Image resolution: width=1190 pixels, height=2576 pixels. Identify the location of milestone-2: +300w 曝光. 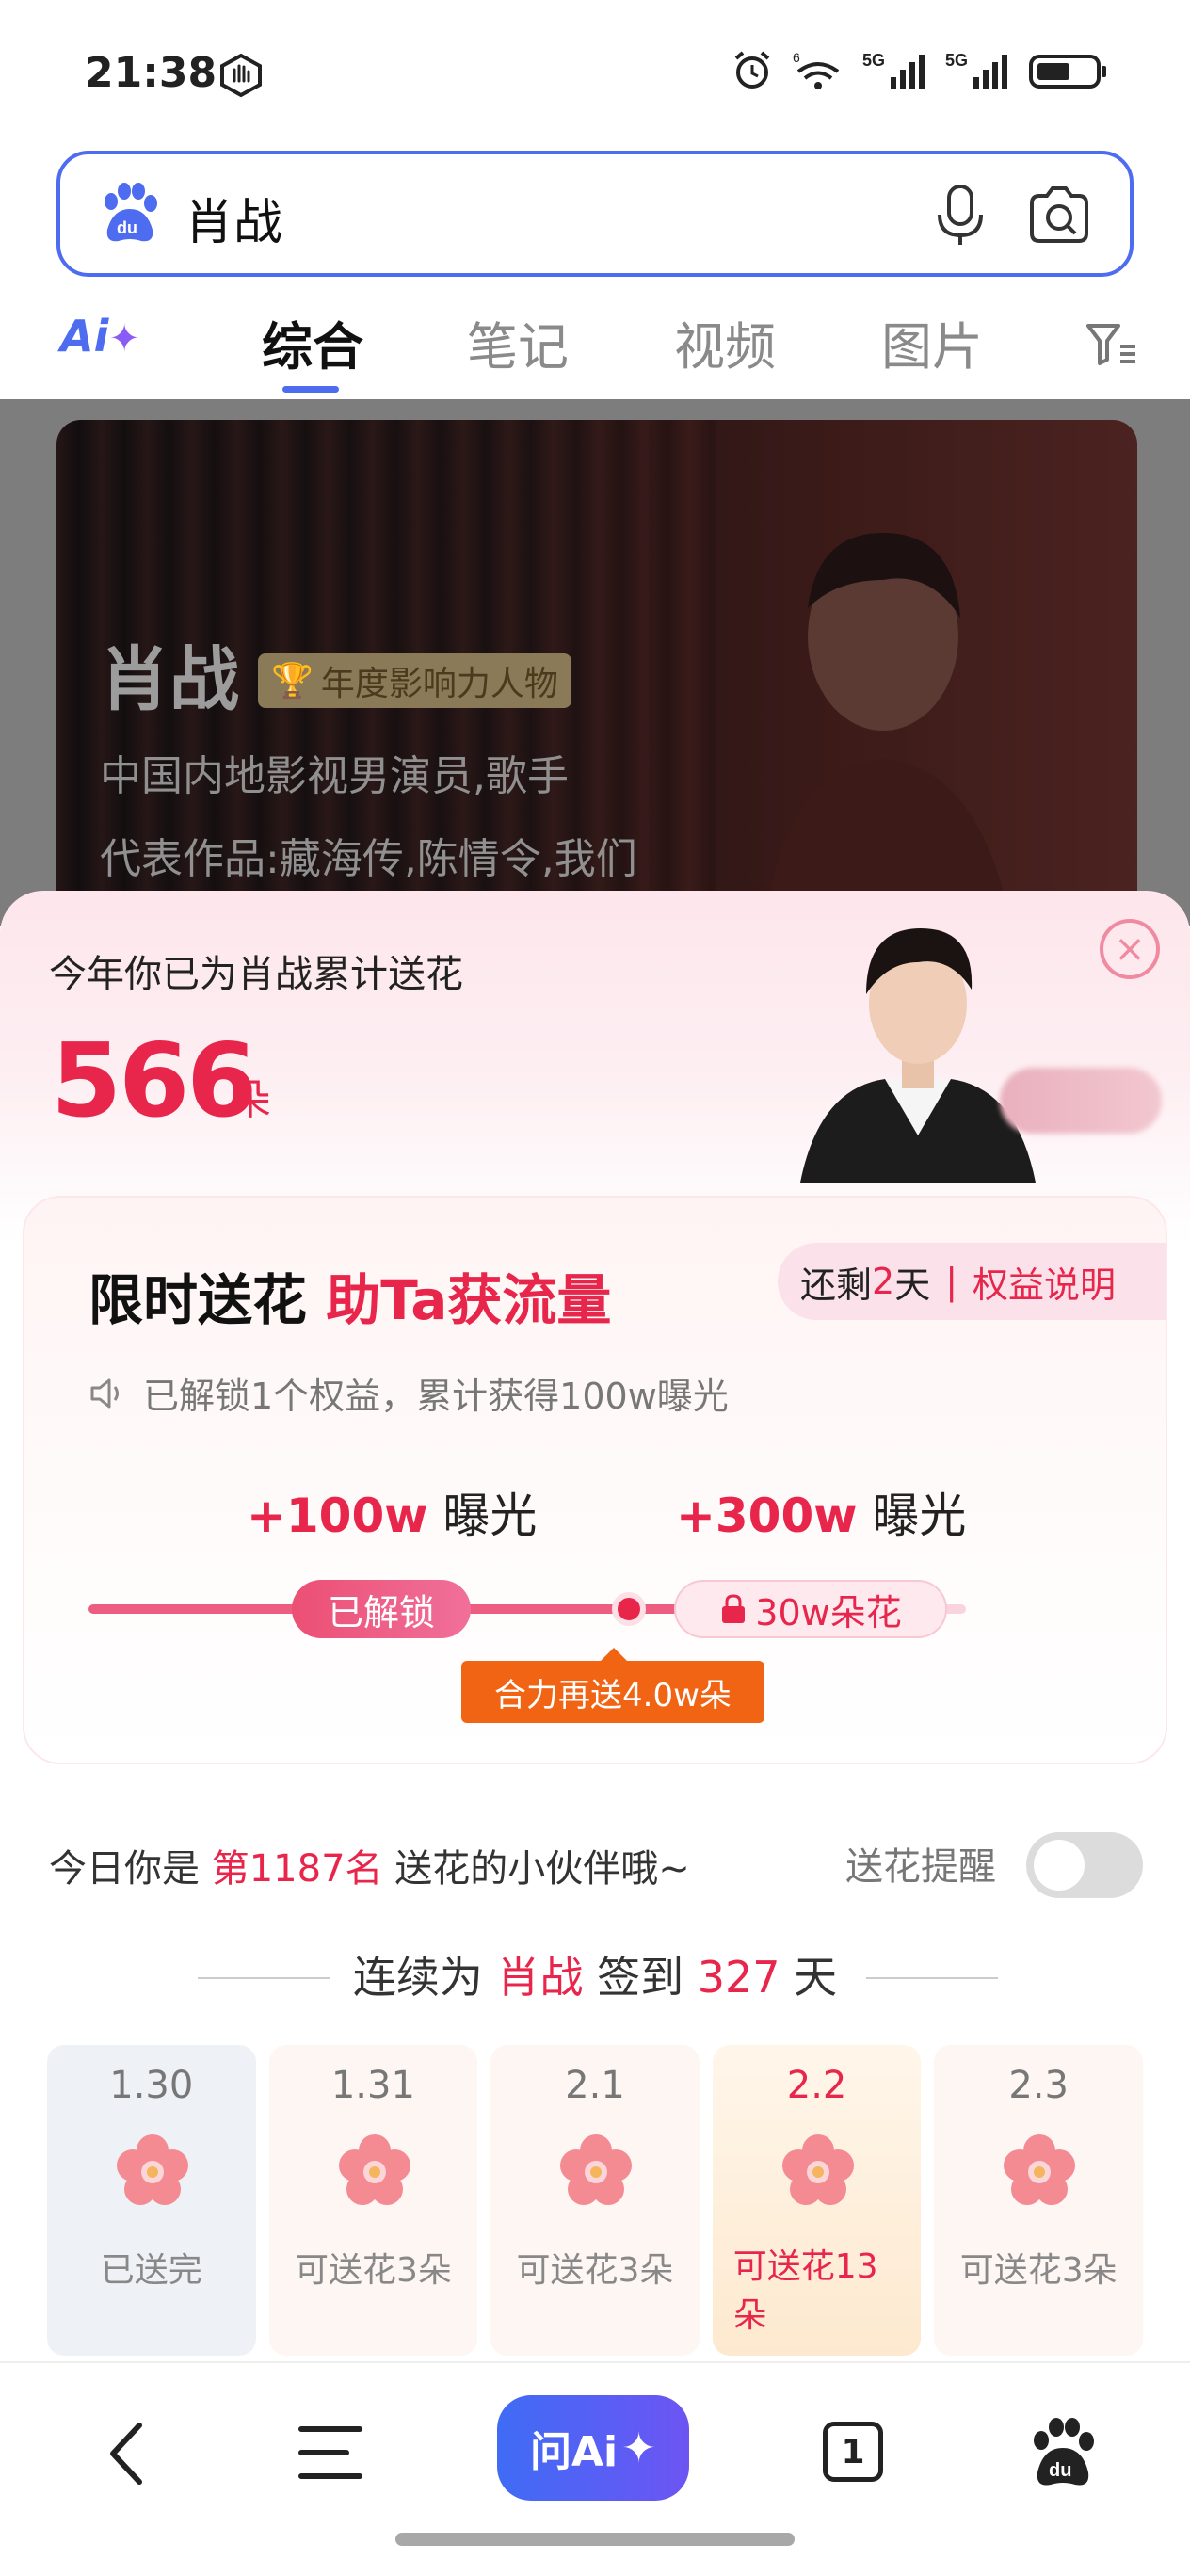
(821, 1512).